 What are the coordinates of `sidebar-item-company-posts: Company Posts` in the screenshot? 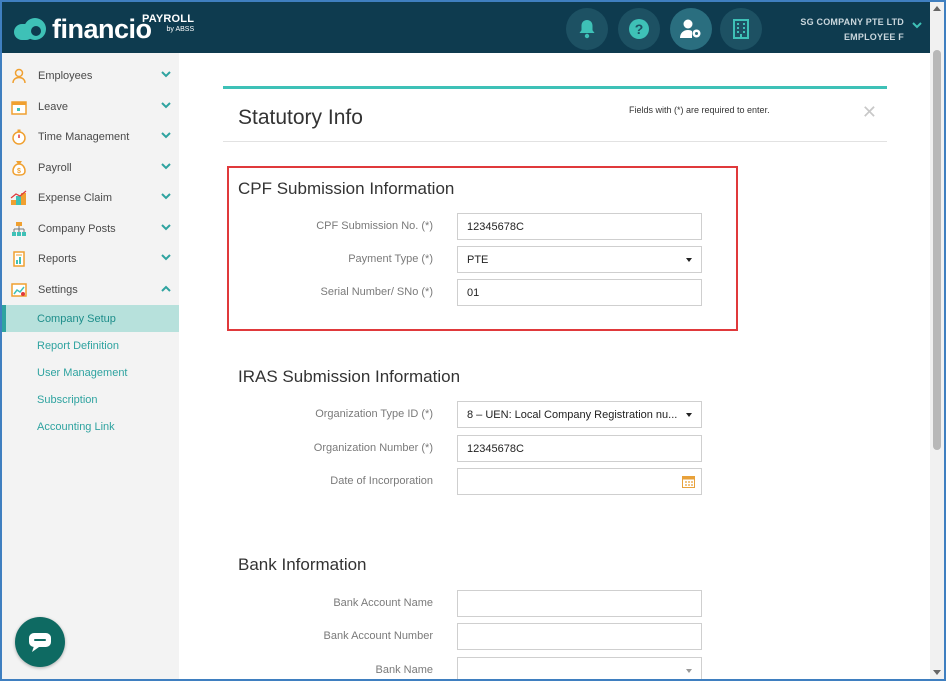 It's located at (90, 229).